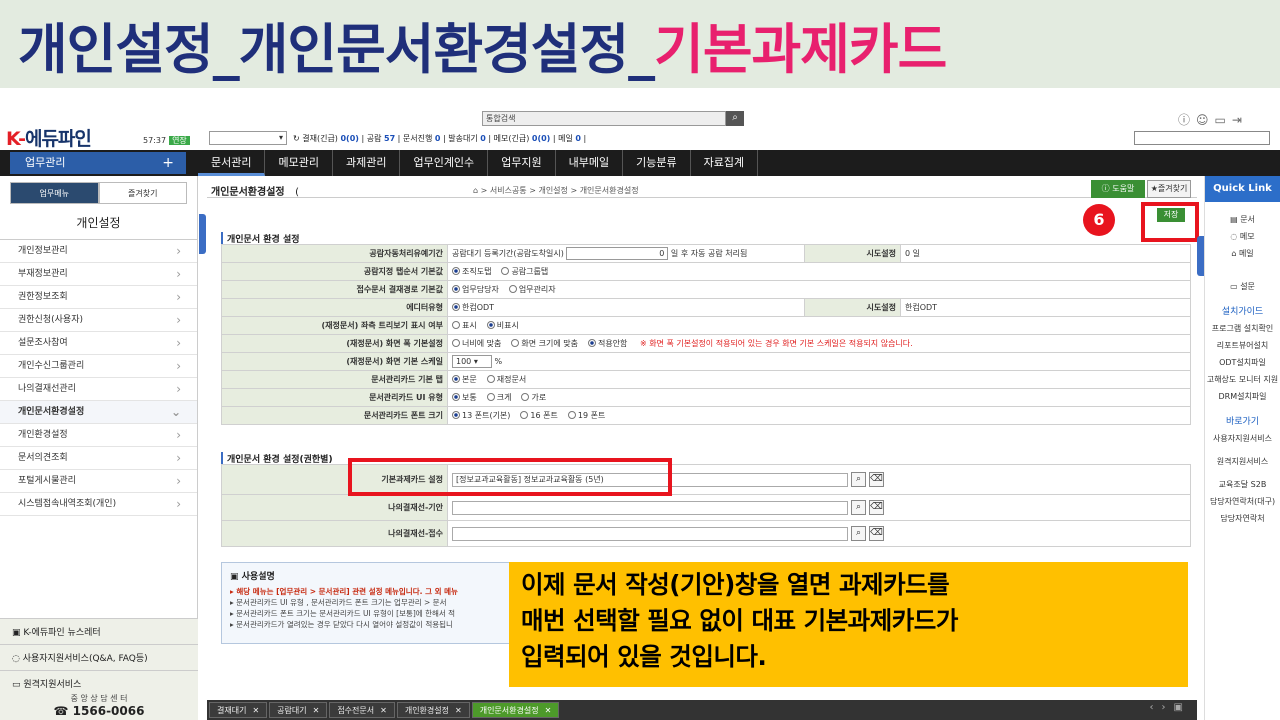 This screenshot has height=720, width=1280. Describe the element at coordinates (168, 163) in the screenshot. I see `plus-icon: +` at that location.